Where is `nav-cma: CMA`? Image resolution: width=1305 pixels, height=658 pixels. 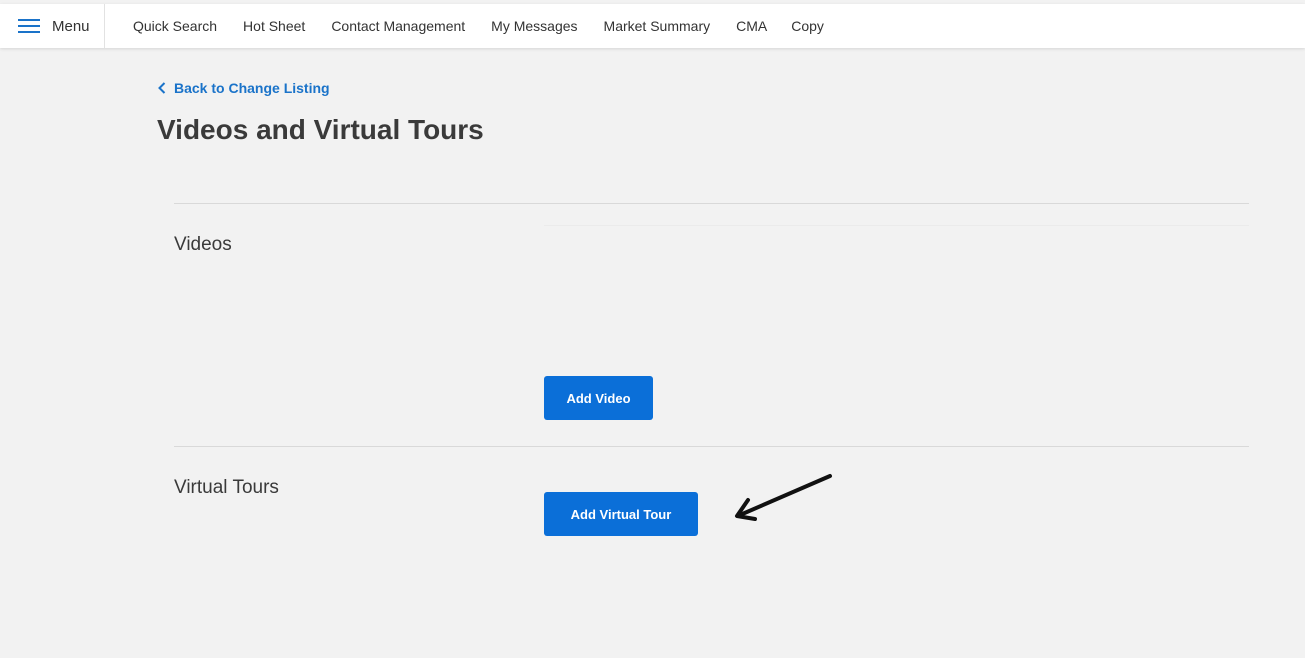
nav-cma: CMA is located at coordinates (751, 26).